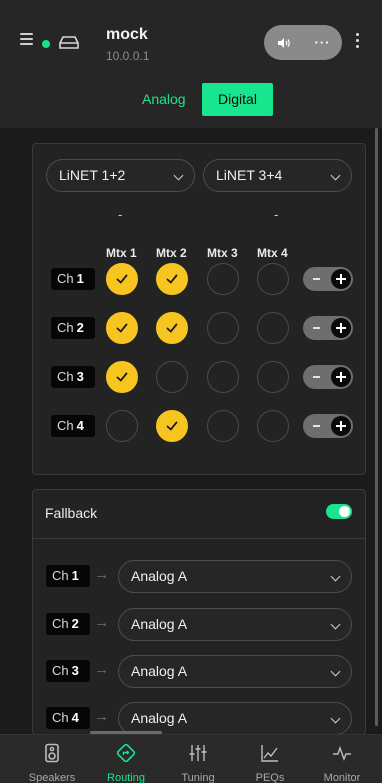  I want to click on matrix-cell-ch1-mtx4, so click(273, 279).